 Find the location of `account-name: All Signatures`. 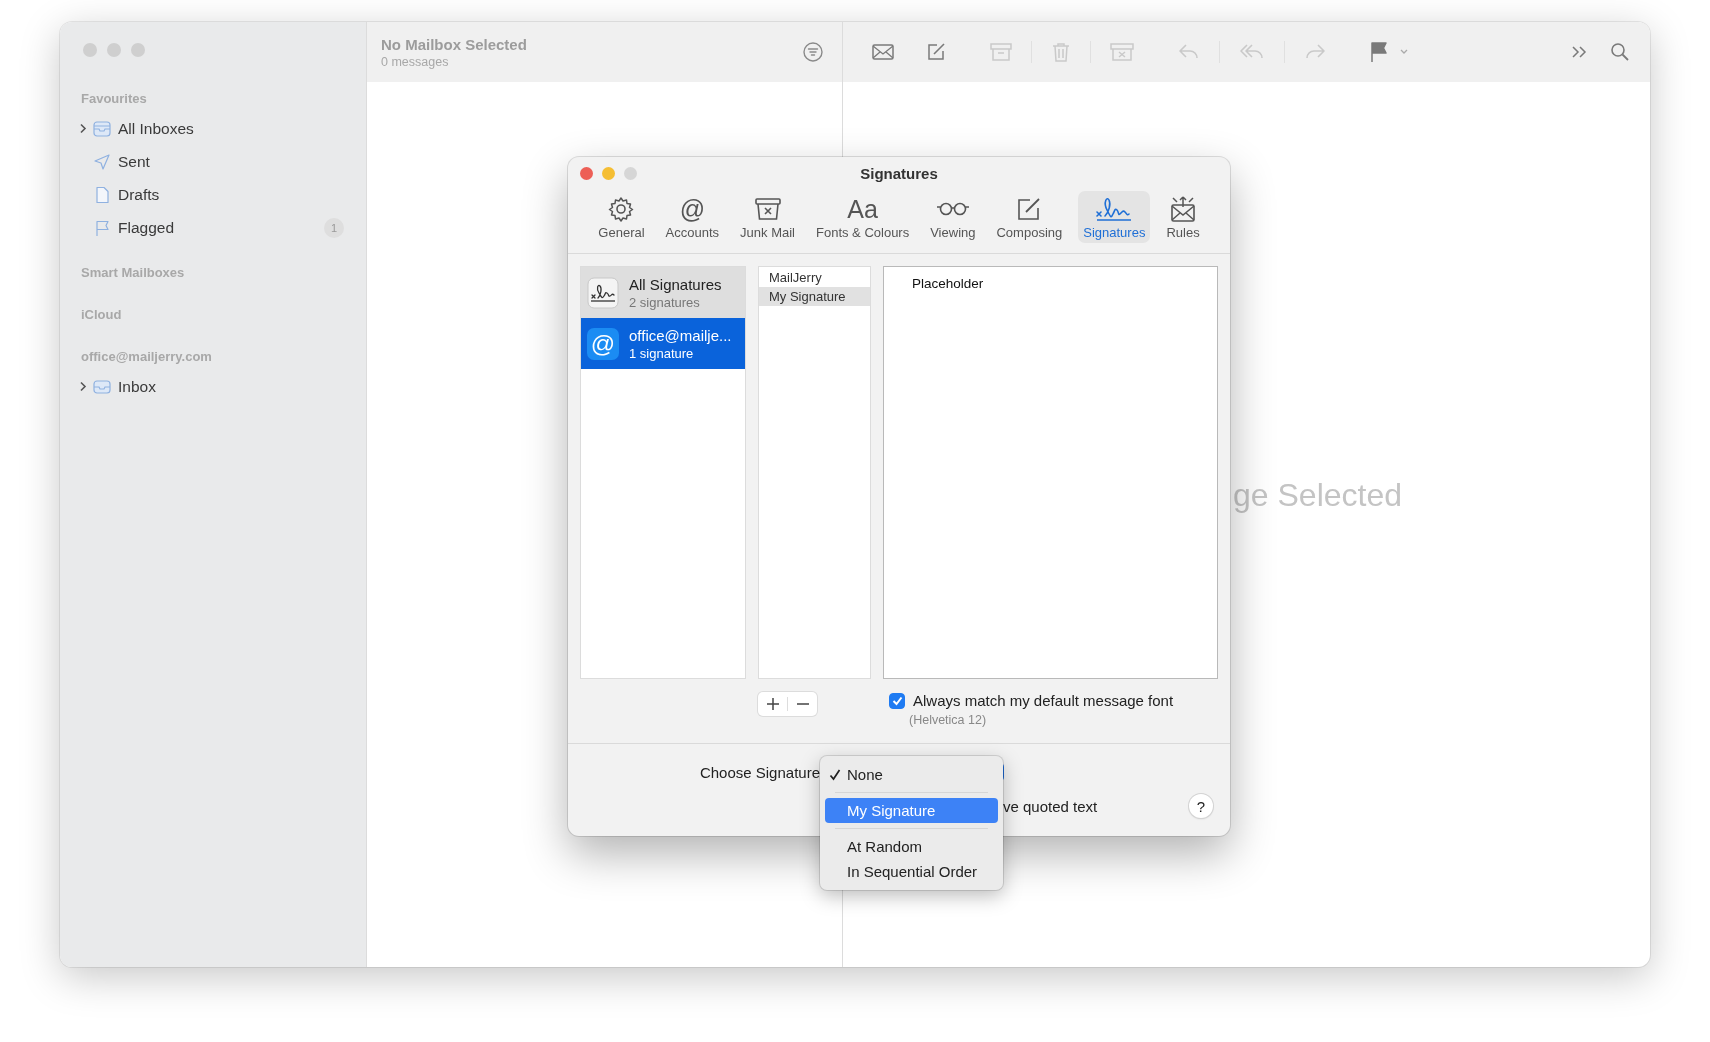

account-name: All Signatures is located at coordinates (675, 284).